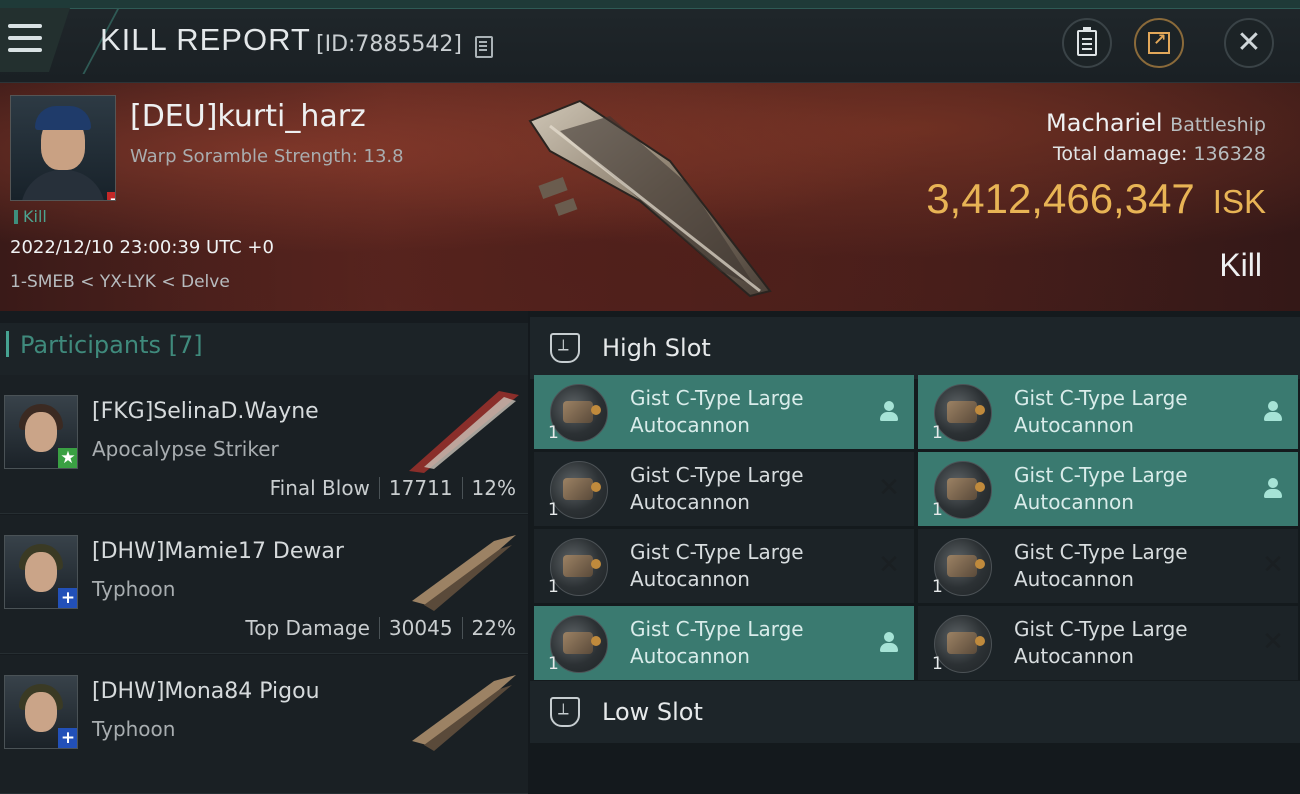 This screenshot has width=1300, height=794. What do you see at coordinates (1240, 265) in the screenshot?
I see `kill-result: Kill` at bounding box center [1240, 265].